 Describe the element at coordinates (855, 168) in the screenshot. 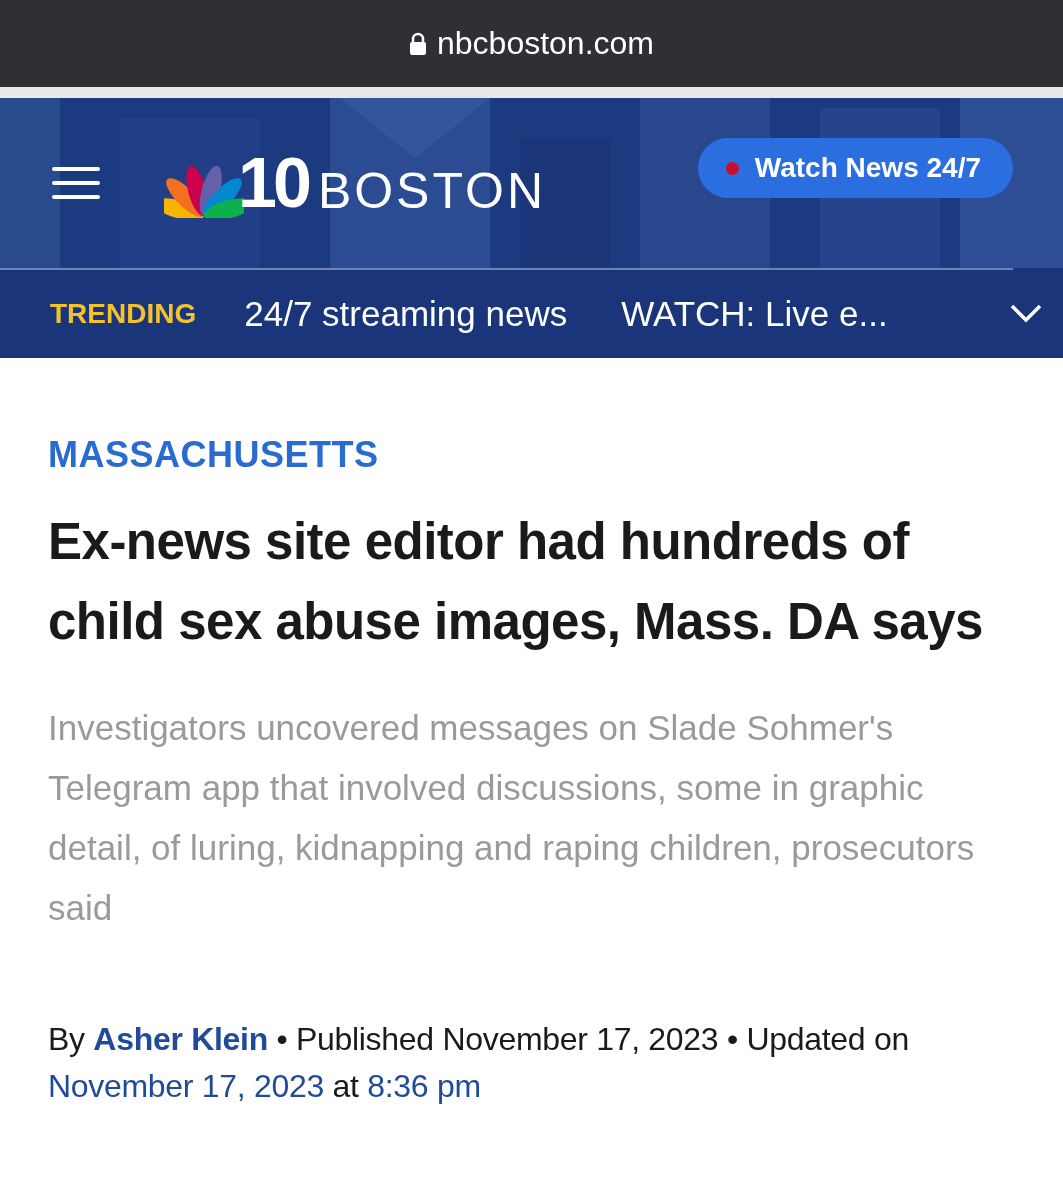

I see `watch-live-button: Watch News 24/7` at that location.